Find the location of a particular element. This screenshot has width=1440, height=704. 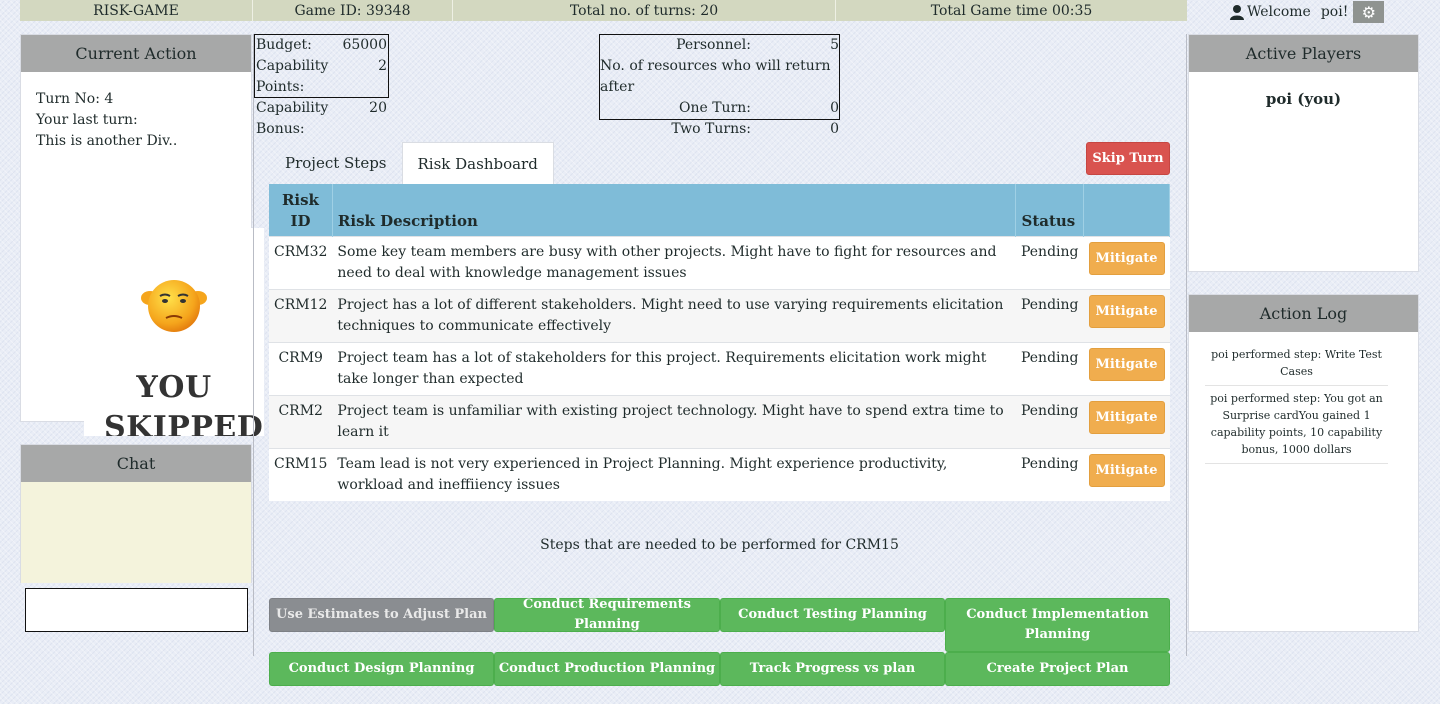

left-divider is located at coordinates (253, 345).